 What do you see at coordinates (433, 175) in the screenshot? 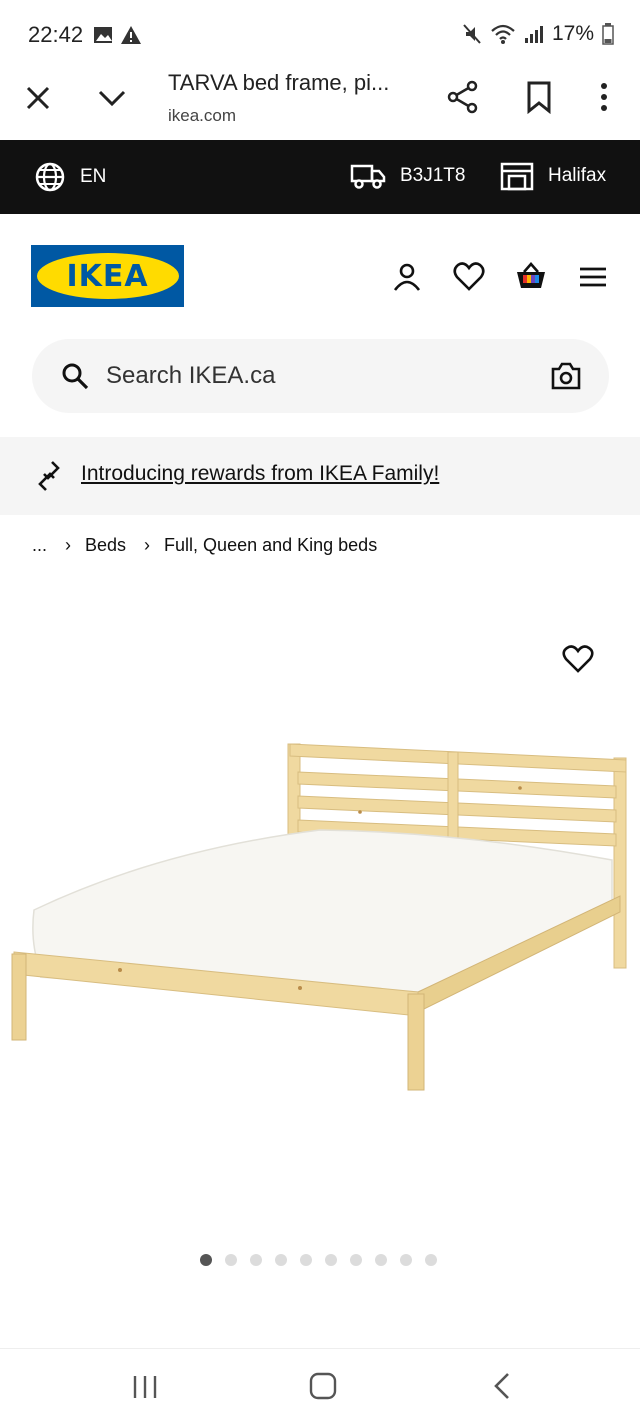
I see `postal-code-label: B3J1T8` at bounding box center [433, 175].